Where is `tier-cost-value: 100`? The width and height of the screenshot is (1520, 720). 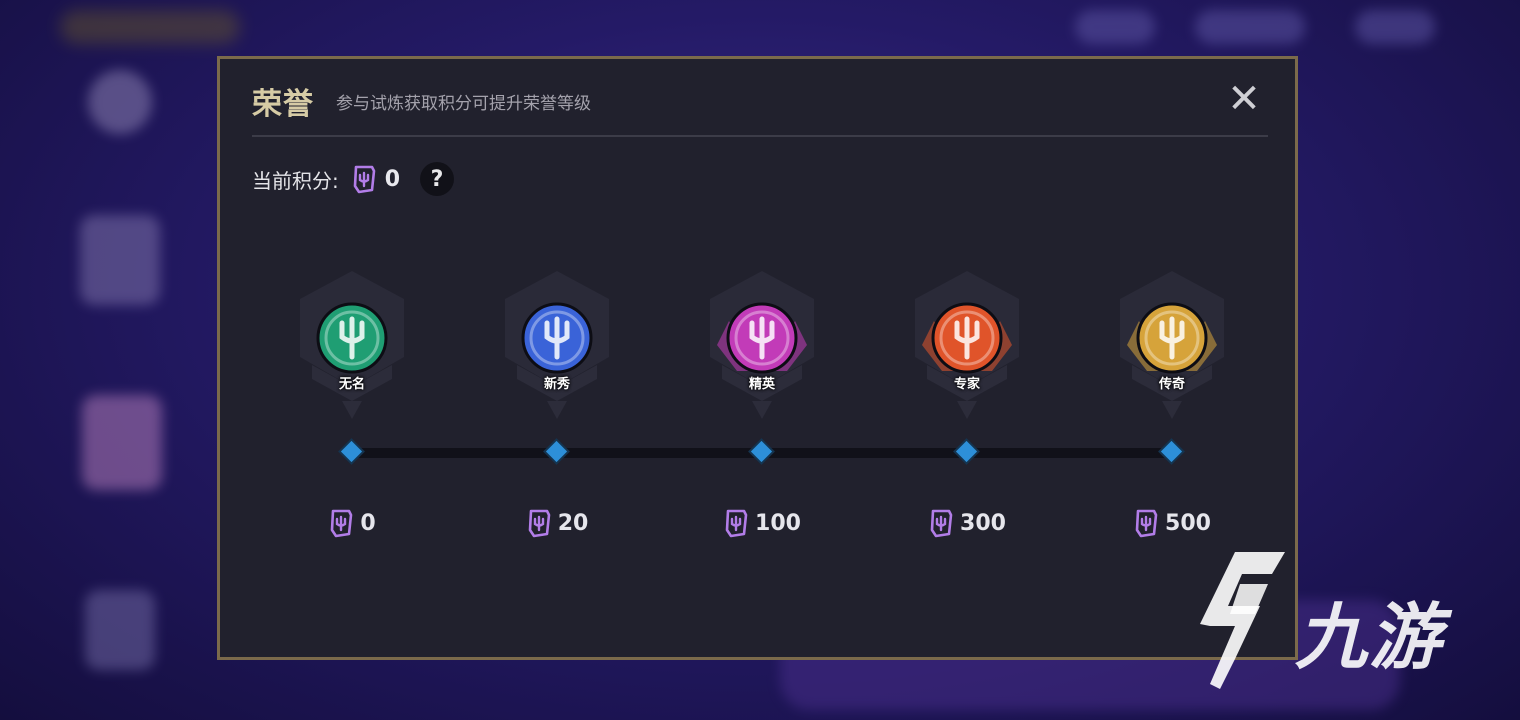
tier-cost-value: 100 is located at coordinates (778, 523).